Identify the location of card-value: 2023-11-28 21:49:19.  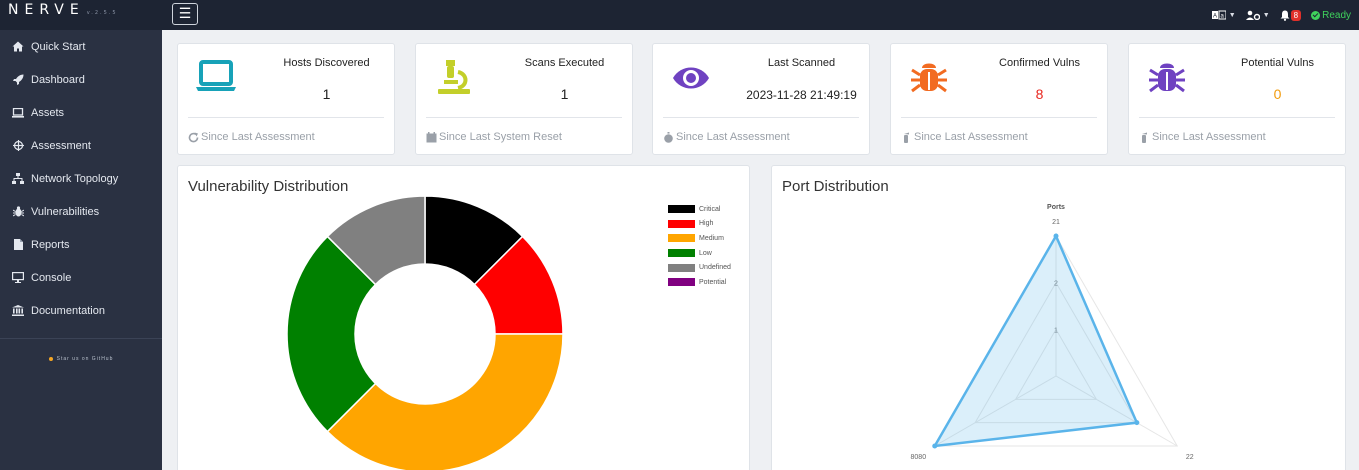
(801, 95).